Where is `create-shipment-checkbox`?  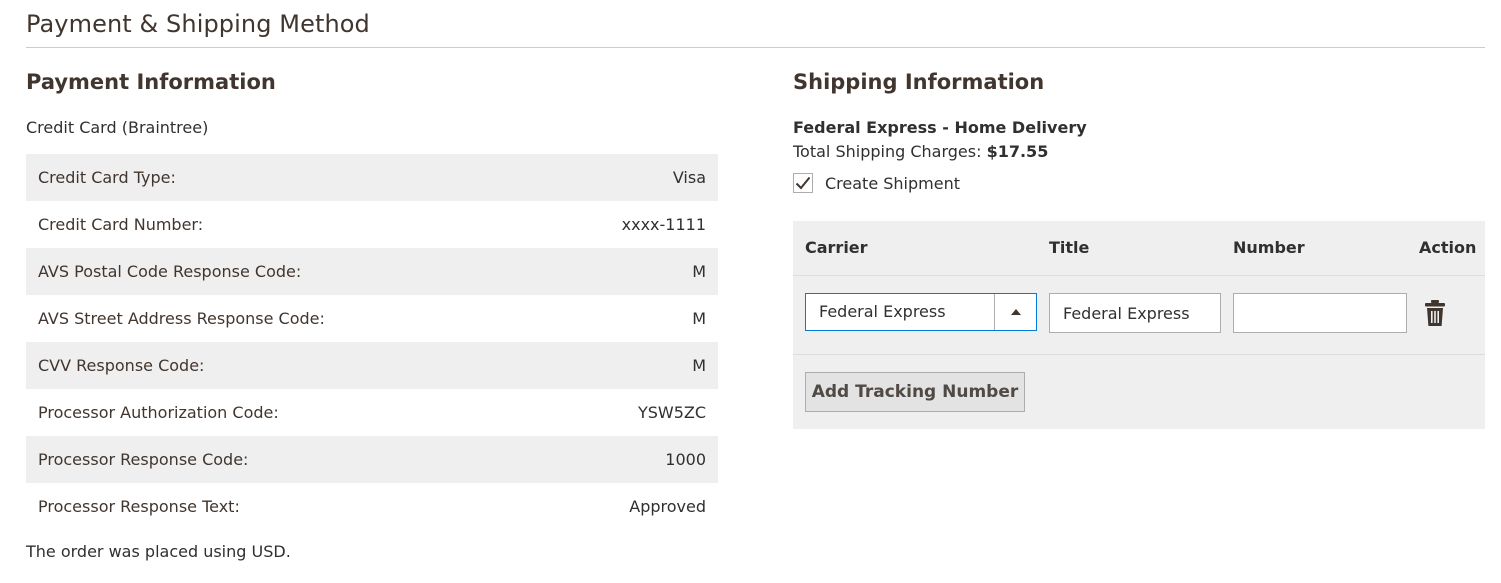
create-shipment-checkbox is located at coordinates (803, 183).